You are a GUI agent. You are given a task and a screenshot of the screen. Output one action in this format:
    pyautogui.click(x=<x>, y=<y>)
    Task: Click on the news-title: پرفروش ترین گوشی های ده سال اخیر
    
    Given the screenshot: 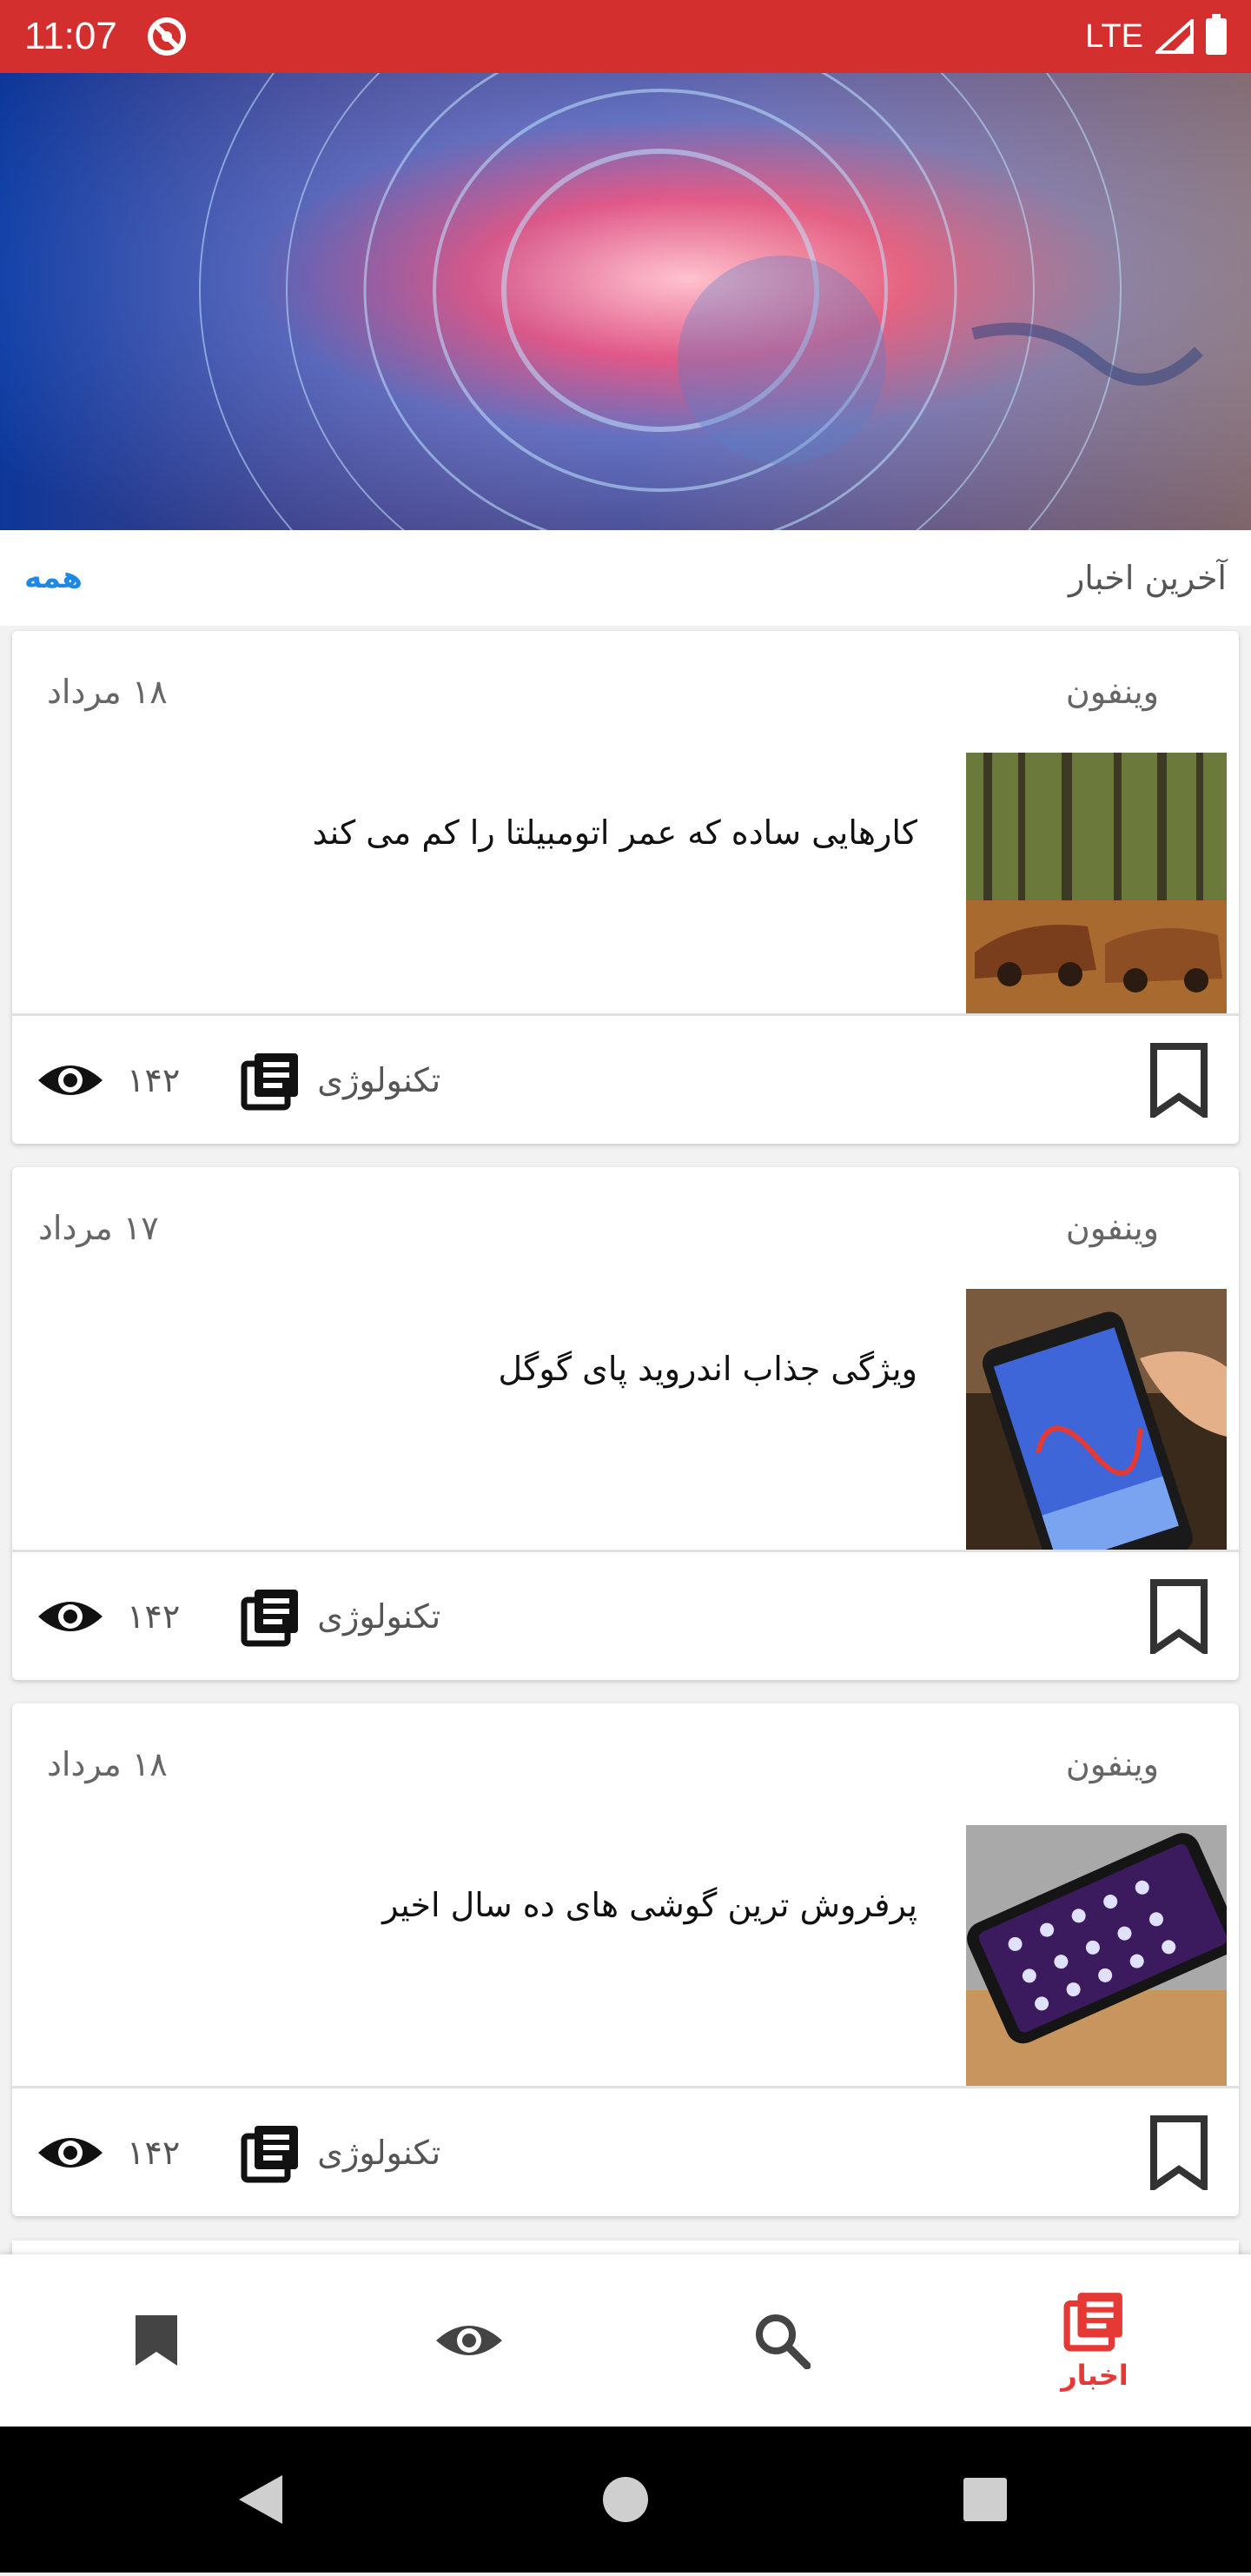 What is the action you would take?
    pyautogui.click(x=649, y=1905)
    